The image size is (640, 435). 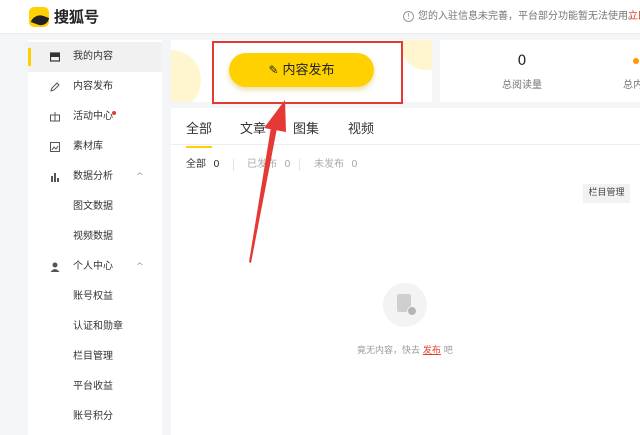 I want to click on total-content-label: 总内, so click(x=631, y=85).